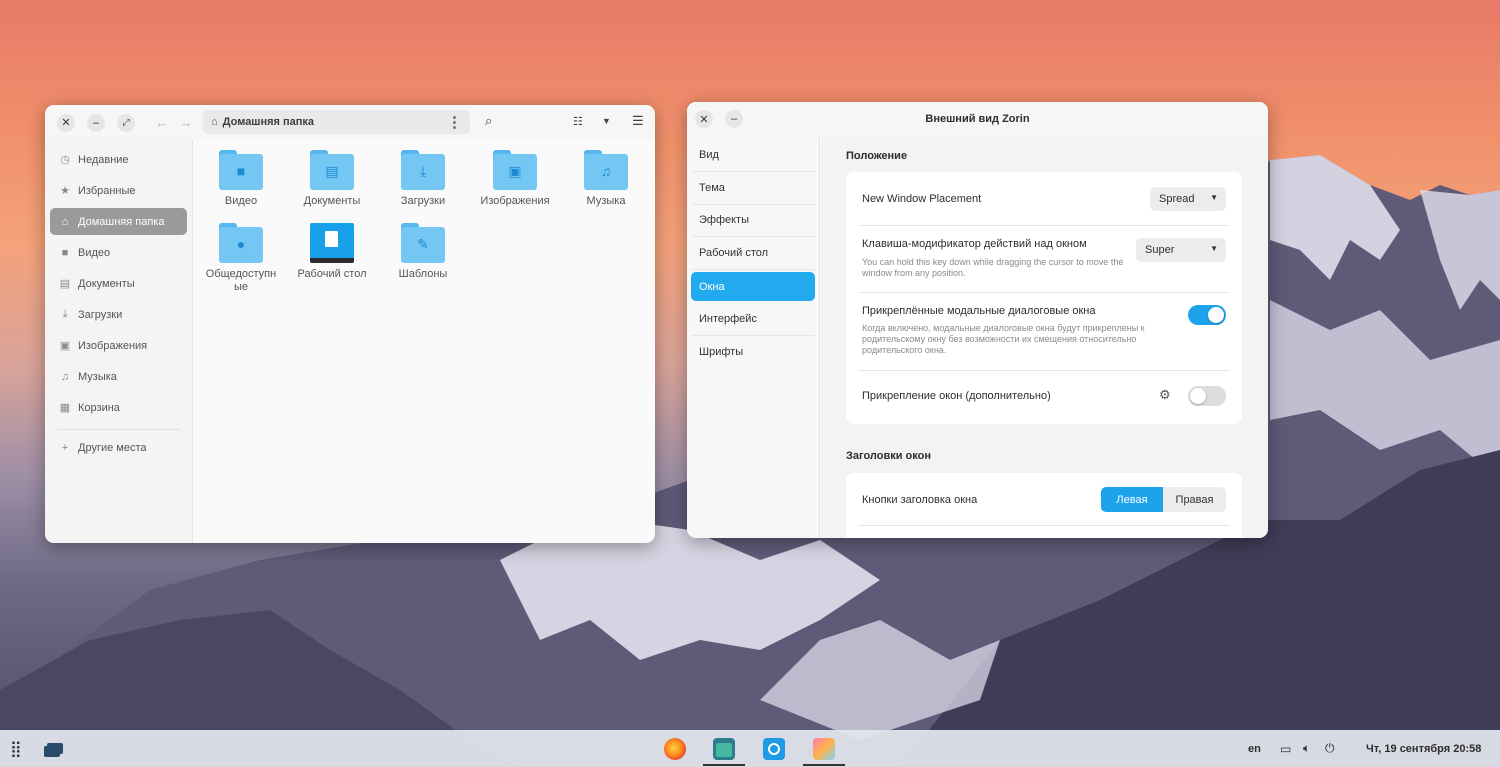 The image size is (1500, 767). I want to click on nav-item-effects: Эффекты, so click(753, 221).